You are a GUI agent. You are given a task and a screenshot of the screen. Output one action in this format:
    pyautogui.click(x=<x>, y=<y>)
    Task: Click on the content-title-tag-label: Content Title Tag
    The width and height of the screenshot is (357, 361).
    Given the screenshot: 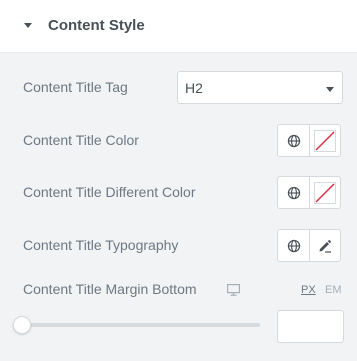 What is the action you would take?
    pyautogui.click(x=75, y=87)
    